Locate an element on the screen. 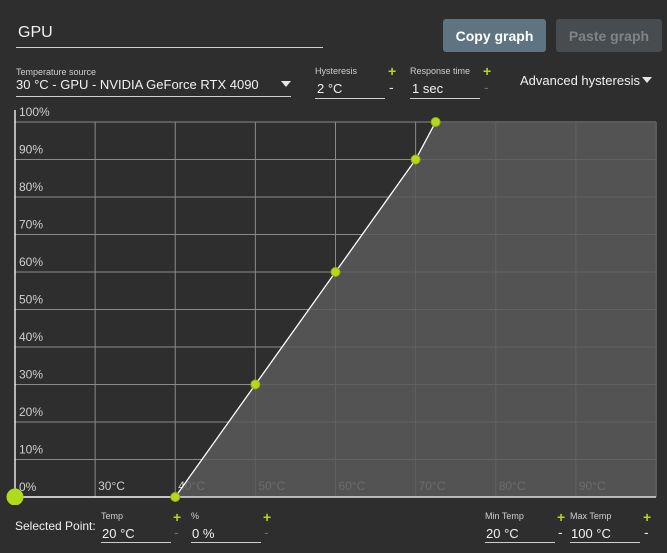 The image size is (667, 553). response-time-increase-button: + is located at coordinates (487, 71).